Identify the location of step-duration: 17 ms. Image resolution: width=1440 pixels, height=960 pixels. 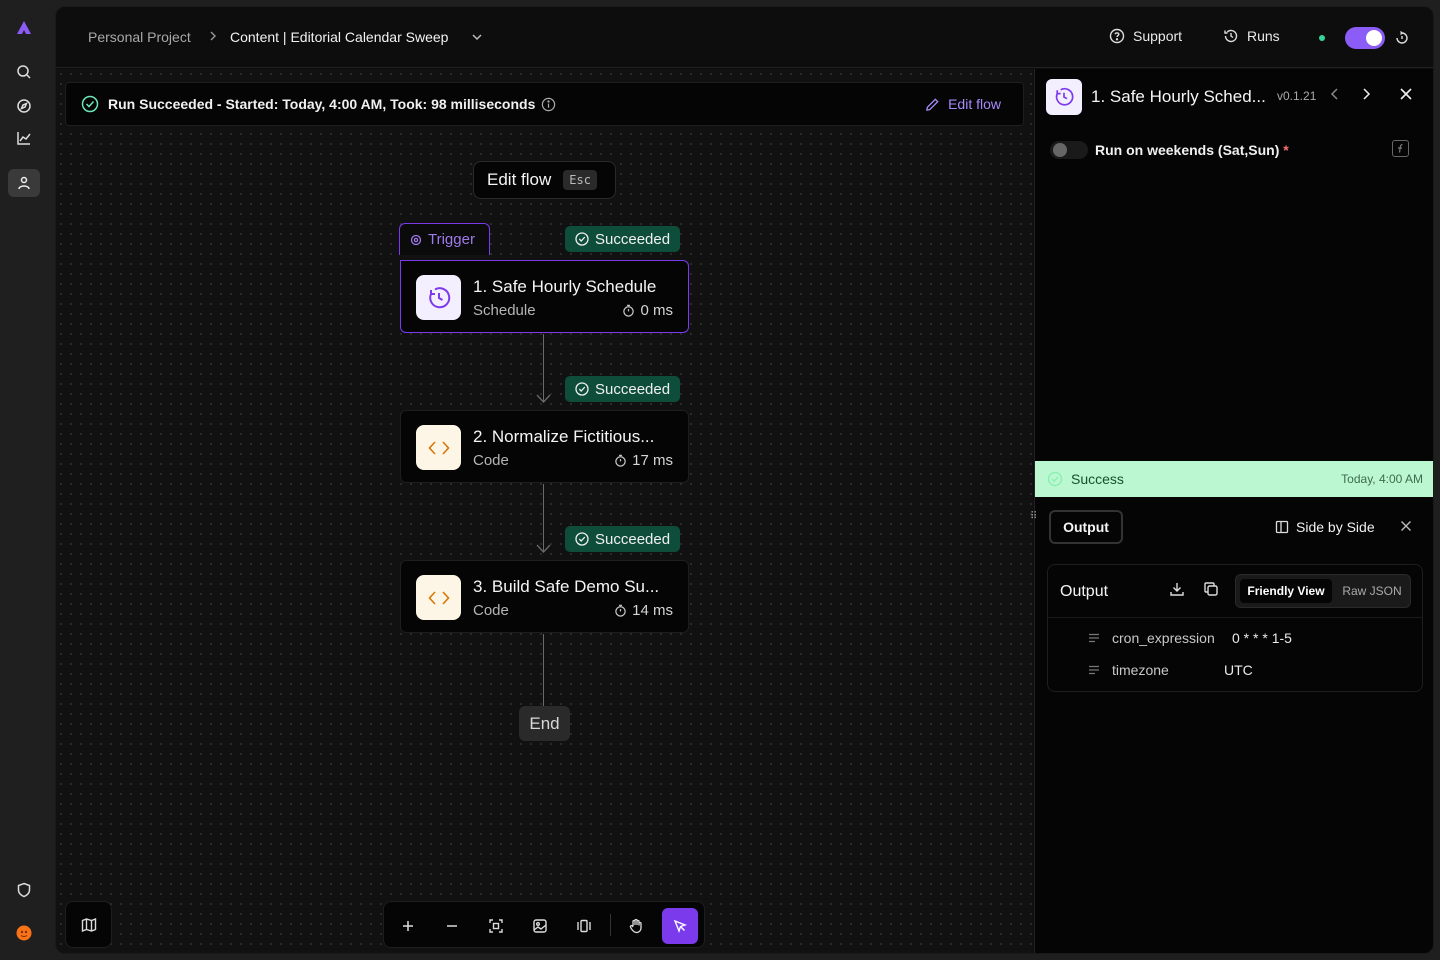
(643, 460).